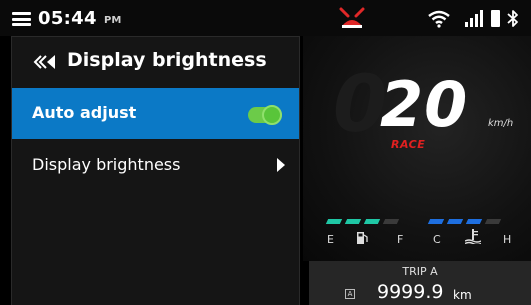 This screenshot has width=531, height=305. I want to click on fuel-pump-icon, so click(362, 238).